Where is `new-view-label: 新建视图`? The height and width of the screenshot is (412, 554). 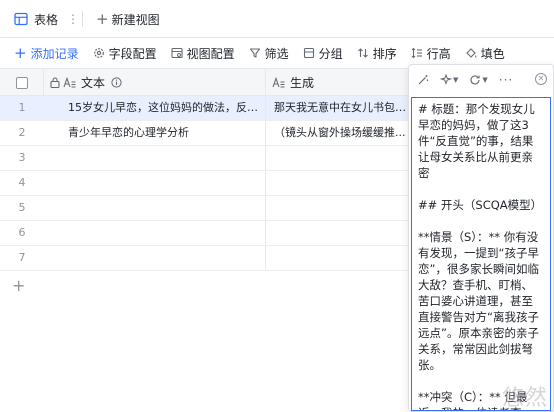
new-view-label: 新建视图 is located at coordinates (135, 19).